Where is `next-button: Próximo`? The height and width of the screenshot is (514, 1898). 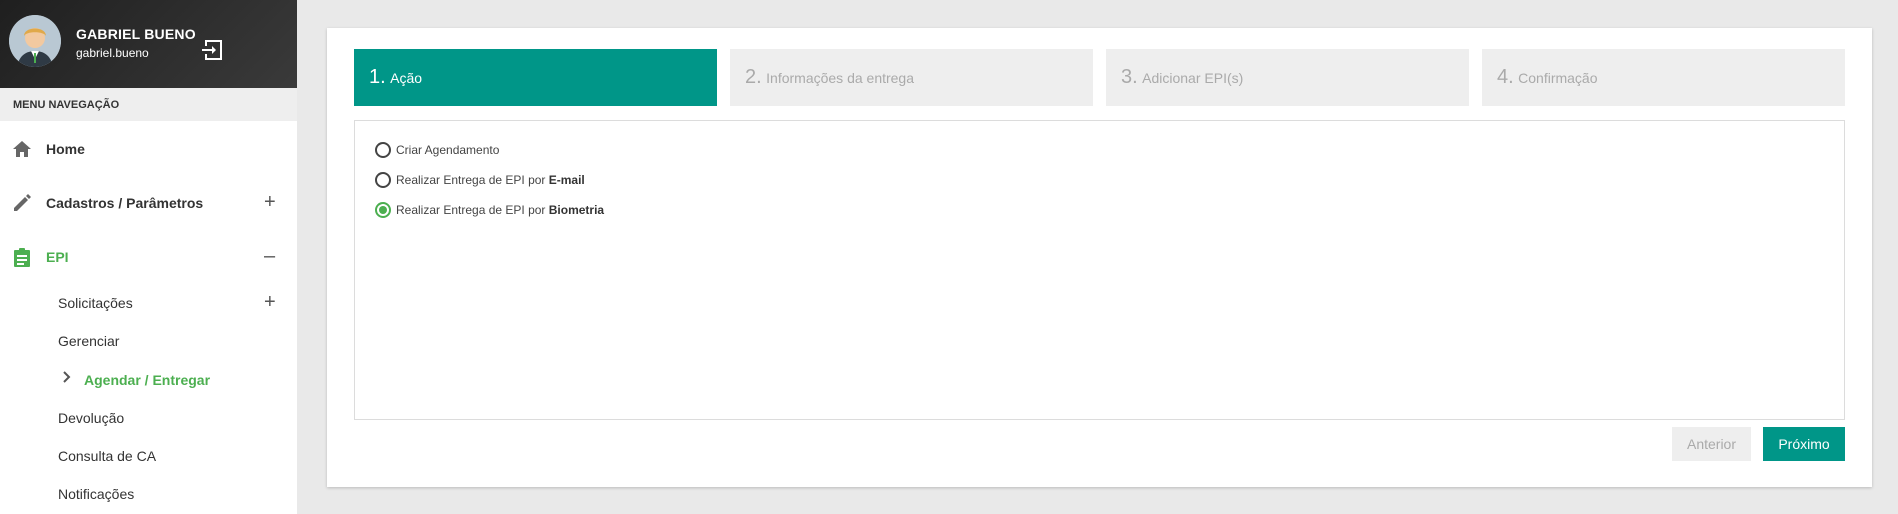
next-button: Próximo is located at coordinates (1804, 444).